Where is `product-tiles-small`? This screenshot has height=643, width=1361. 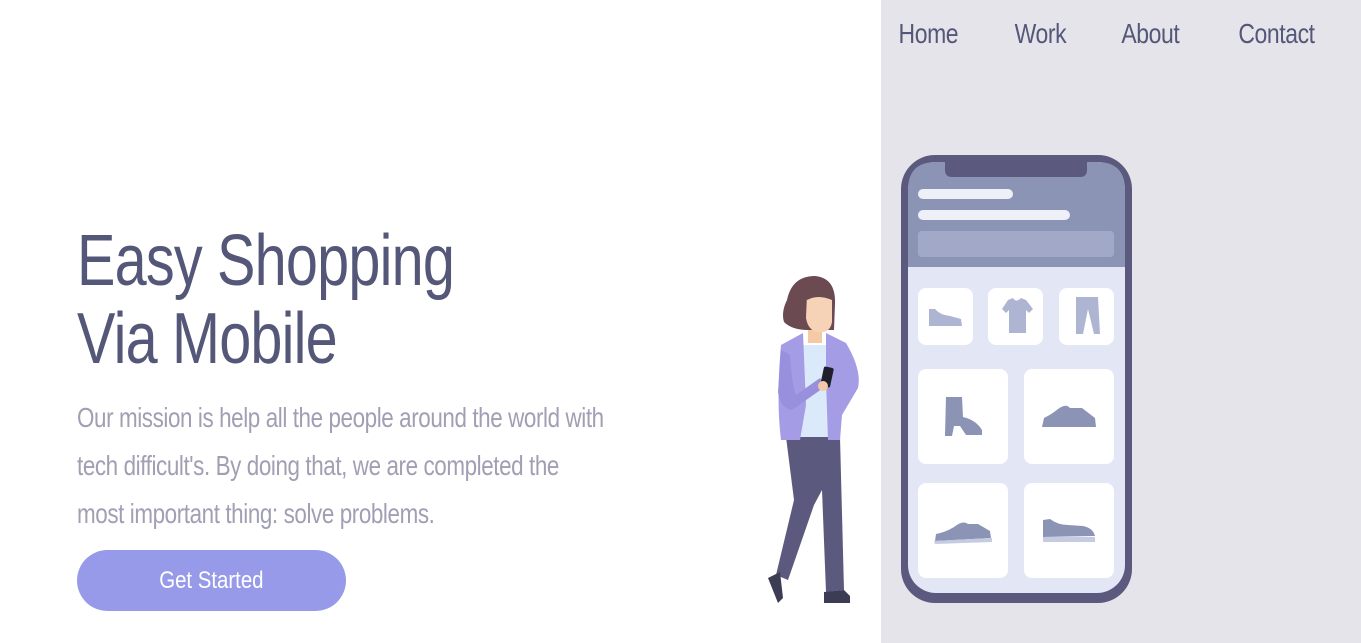 product-tiles-small is located at coordinates (1016, 316).